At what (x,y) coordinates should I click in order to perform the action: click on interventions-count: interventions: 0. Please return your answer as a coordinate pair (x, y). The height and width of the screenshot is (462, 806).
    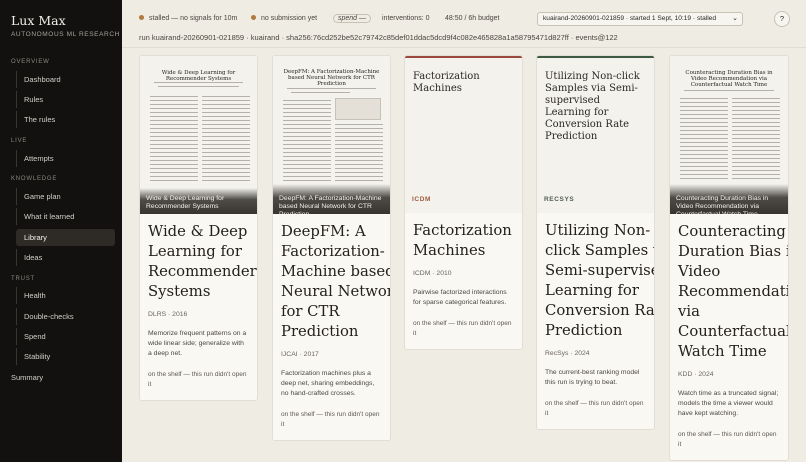
    Looking at the image, I should click on (406, 18).